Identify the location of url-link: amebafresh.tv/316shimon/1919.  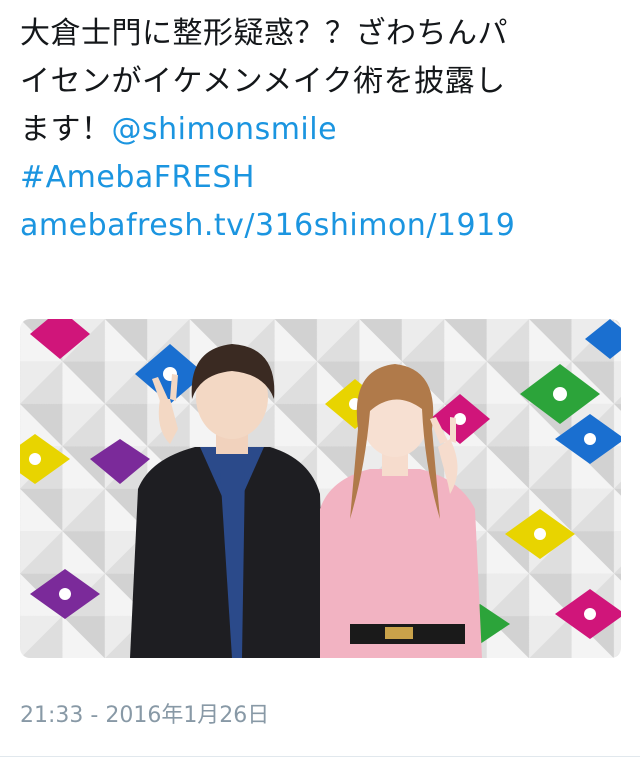
(322, 226).